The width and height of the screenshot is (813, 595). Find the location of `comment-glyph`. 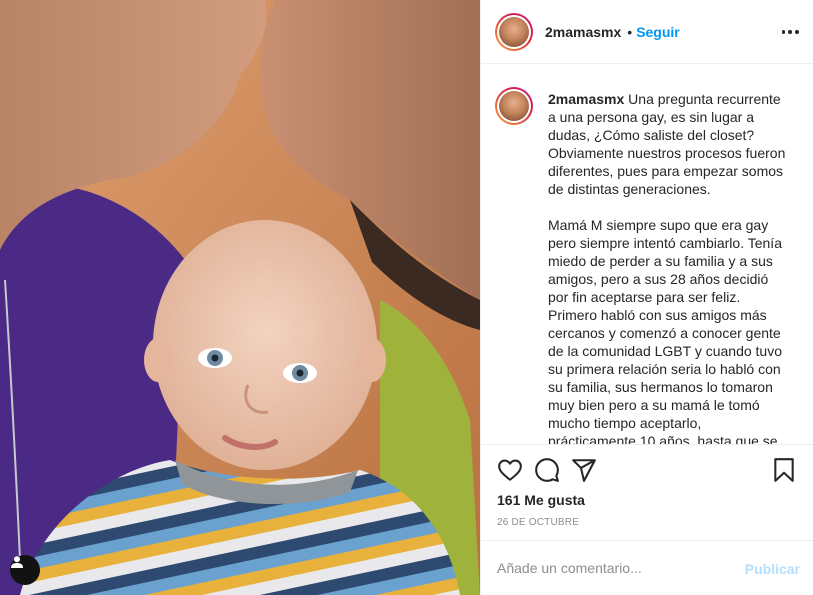

comment-glyph is located at coordinates (547, 470).